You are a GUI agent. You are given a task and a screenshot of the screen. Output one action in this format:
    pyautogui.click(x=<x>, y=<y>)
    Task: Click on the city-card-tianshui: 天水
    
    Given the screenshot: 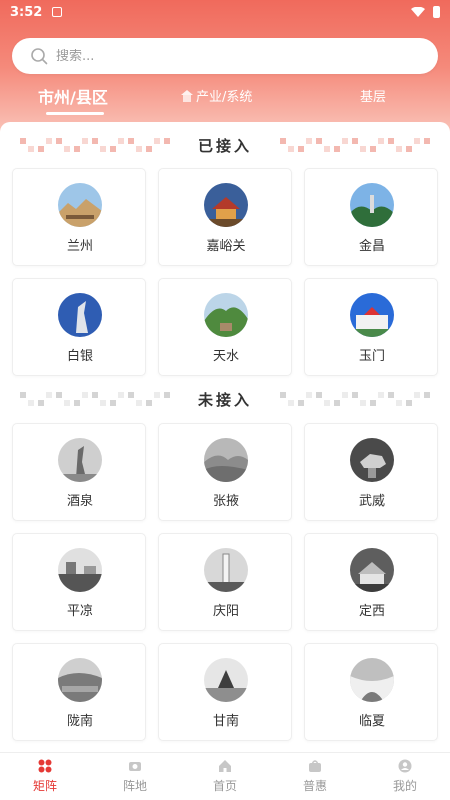 What is the action you would take?
    pyautogui.click(x=225, y=327)
    